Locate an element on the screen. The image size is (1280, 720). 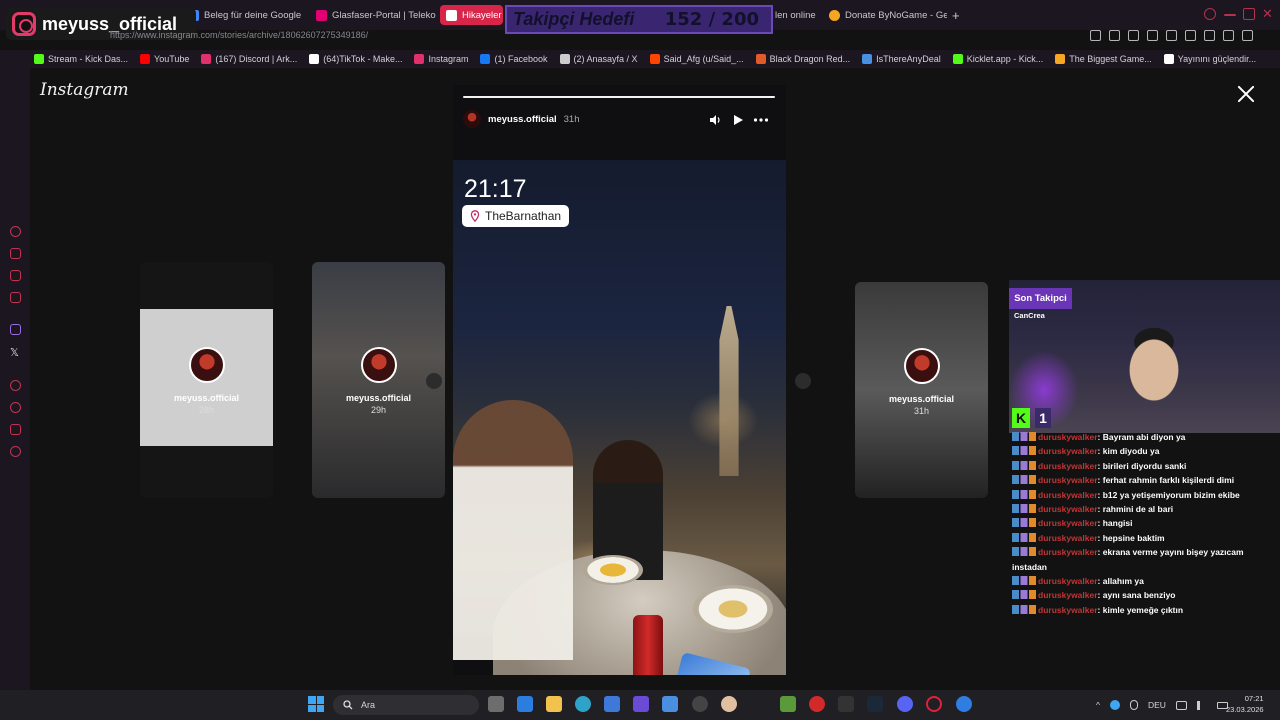
menu-icon is located at coordinates (1247, 35).